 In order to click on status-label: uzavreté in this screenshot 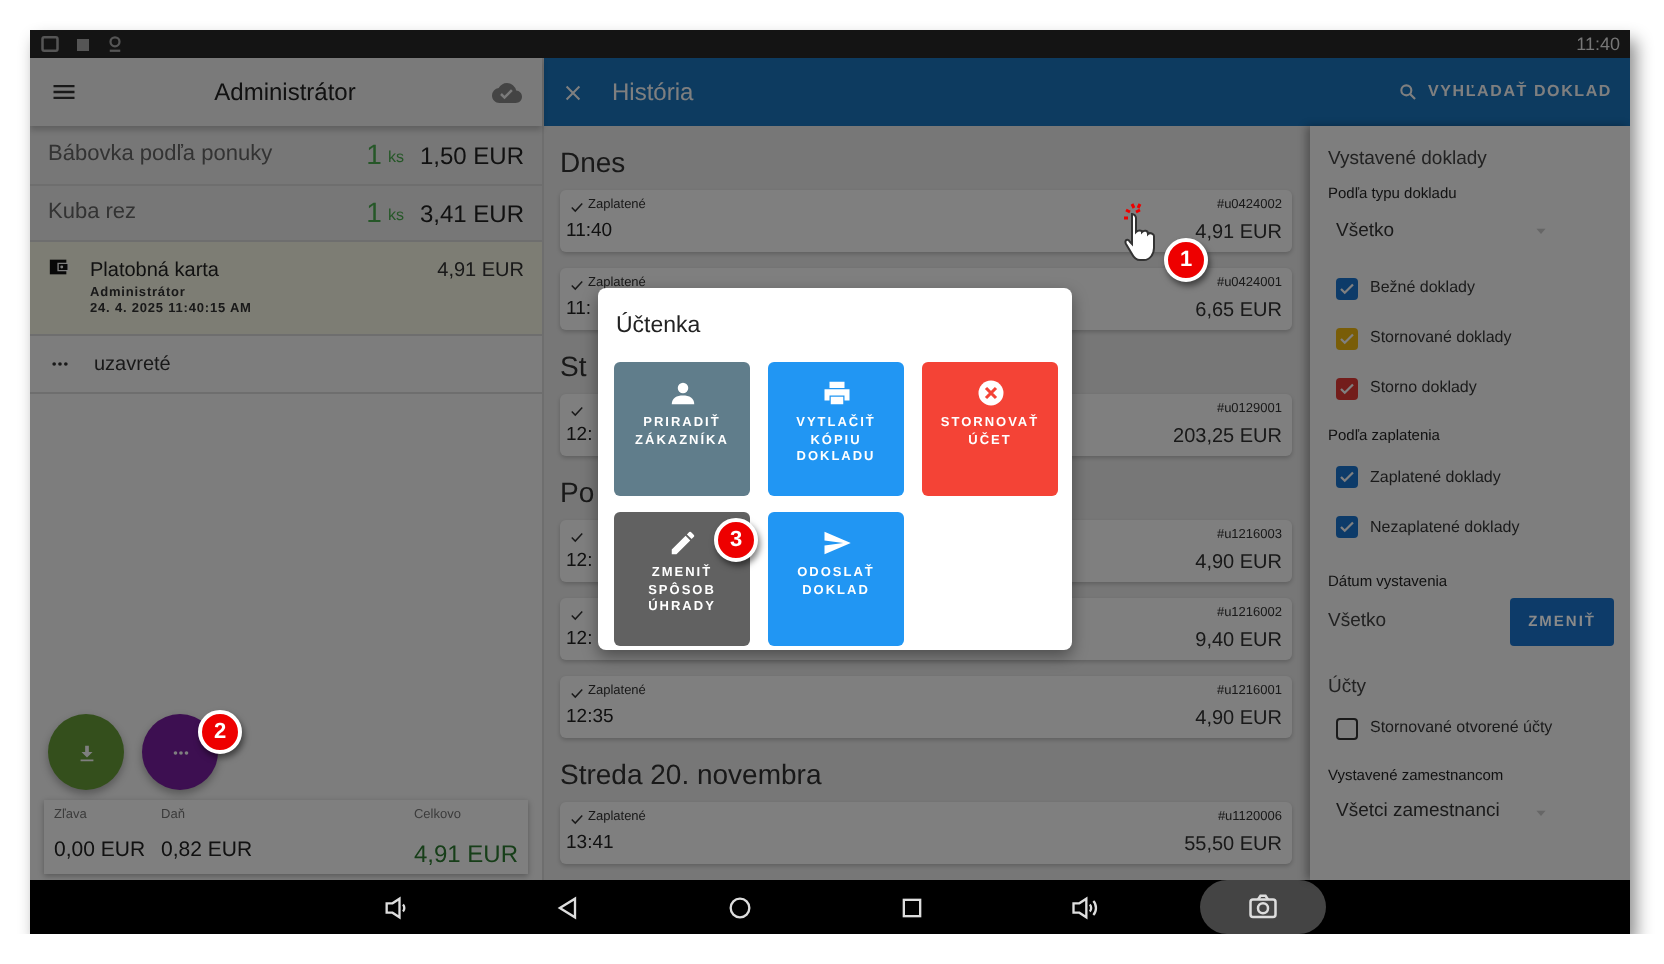, I will do `click(132, 365)`.